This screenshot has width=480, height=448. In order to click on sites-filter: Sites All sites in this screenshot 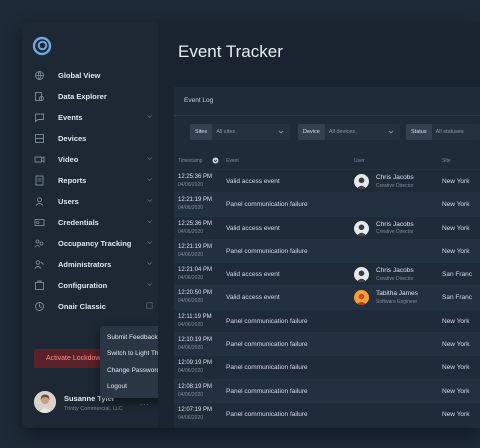, I will do `click(240, 132)`.